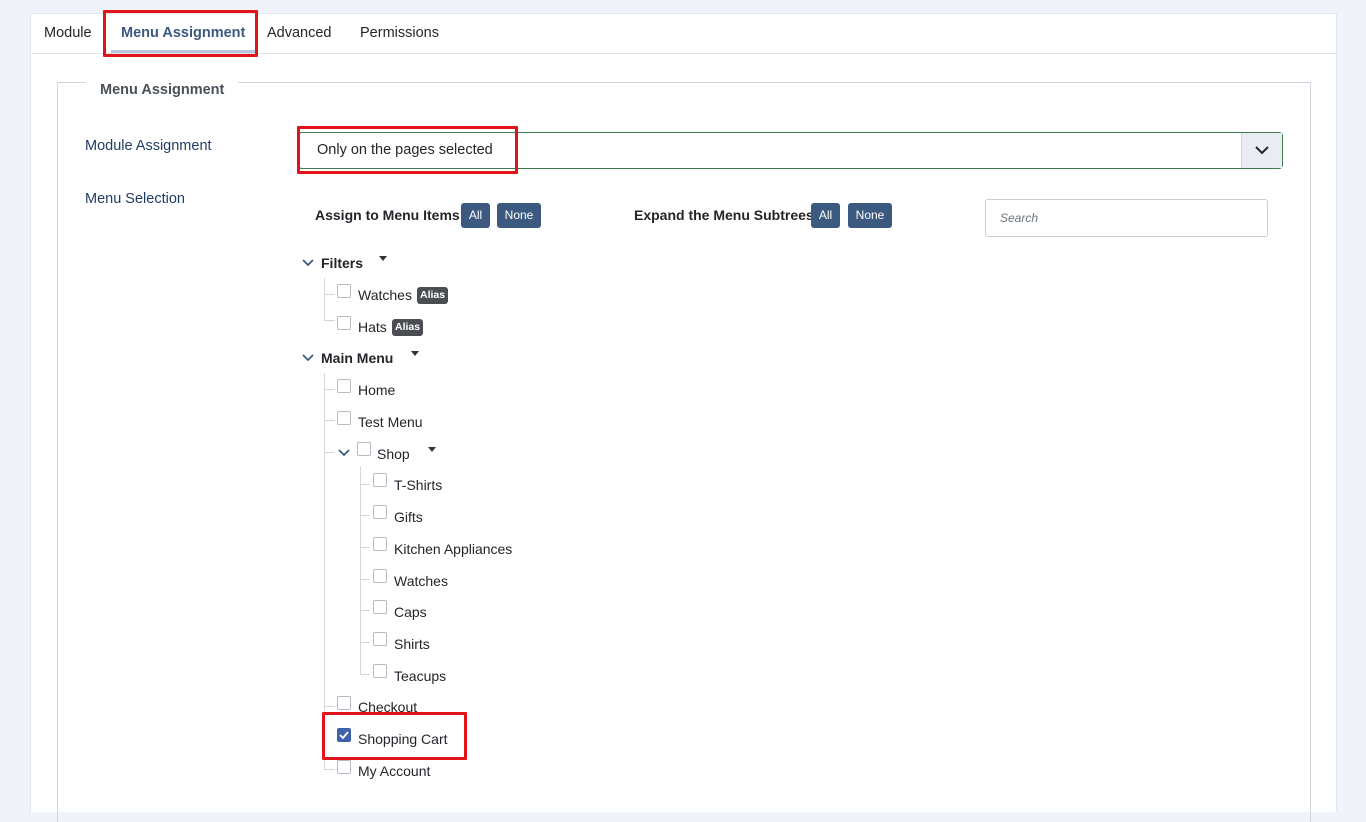  What do you see at coordinates (380, 544) in the screenshot?
I see `checkbox-kitchen-appliances` at bounding box center [380, 544].